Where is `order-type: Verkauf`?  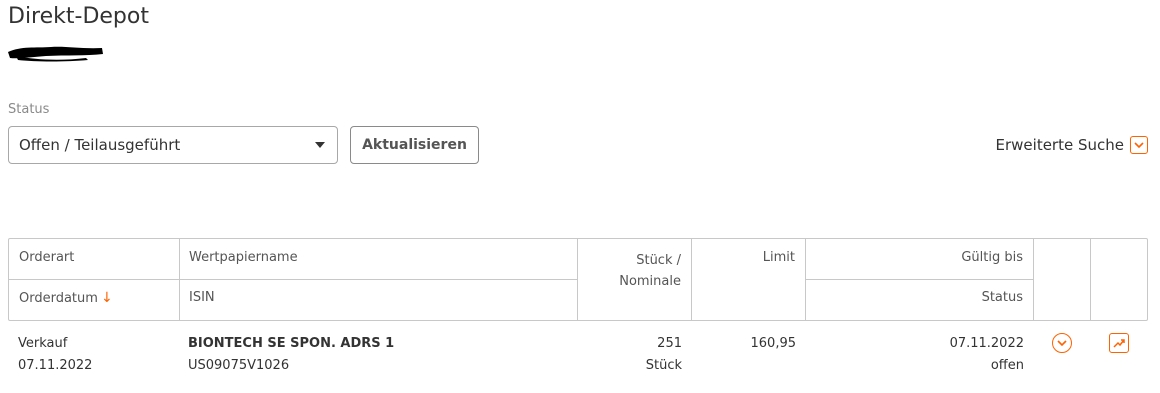 order-type: Verkauf is located at coordinates (43, 343).